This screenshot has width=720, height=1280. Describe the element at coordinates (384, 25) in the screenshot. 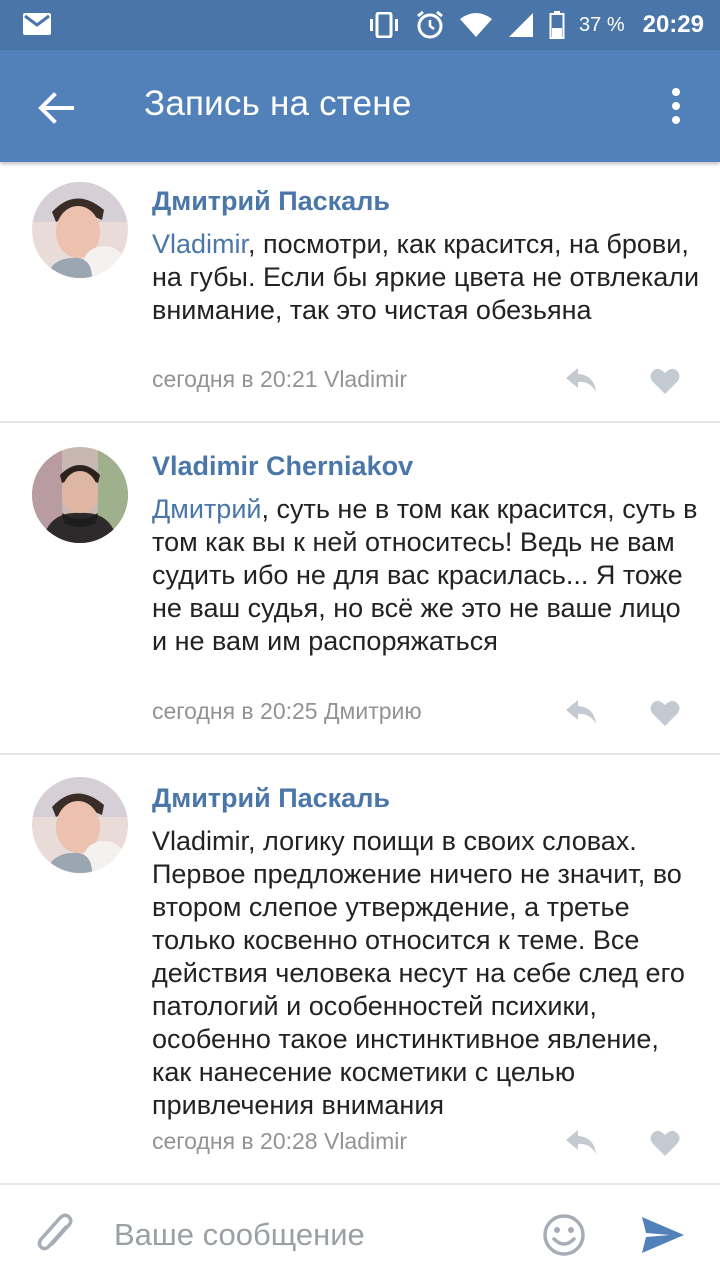

I see `vibrate-icon` at that location.